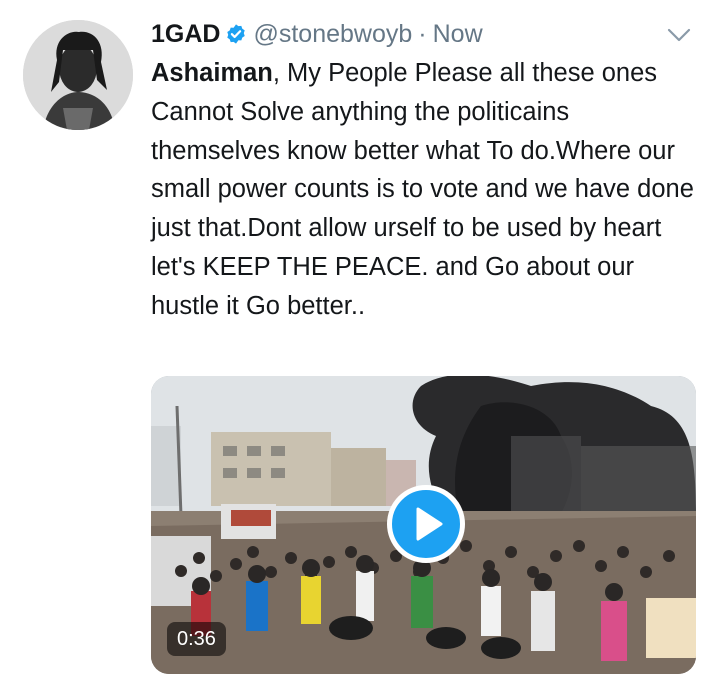  I want to click on timestamp: Now, so click(458, 34).